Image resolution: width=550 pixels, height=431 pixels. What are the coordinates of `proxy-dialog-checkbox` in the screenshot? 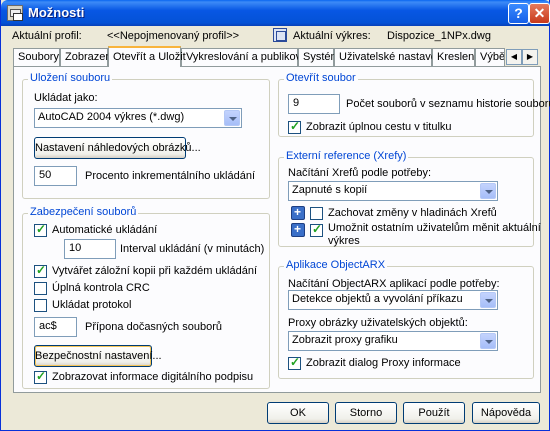 It's located at (294, 362).